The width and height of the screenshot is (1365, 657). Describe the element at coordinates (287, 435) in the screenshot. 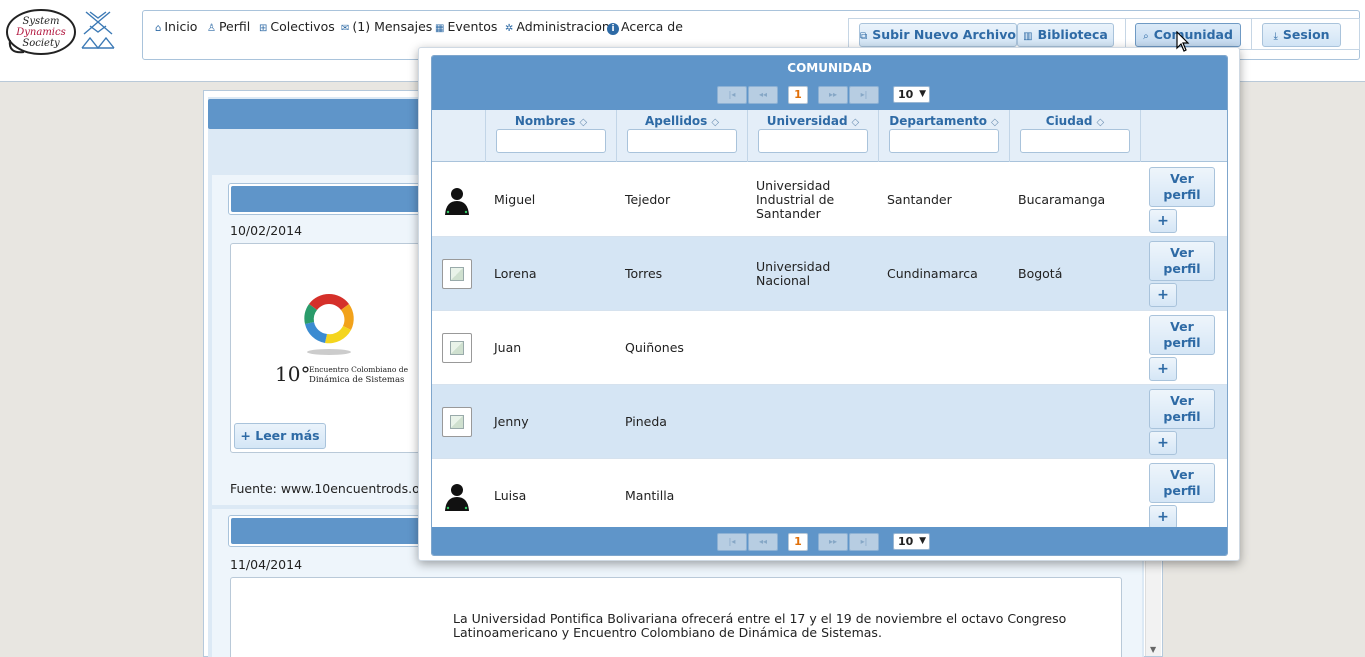

I see `read-more-label: Leer más` at that location.